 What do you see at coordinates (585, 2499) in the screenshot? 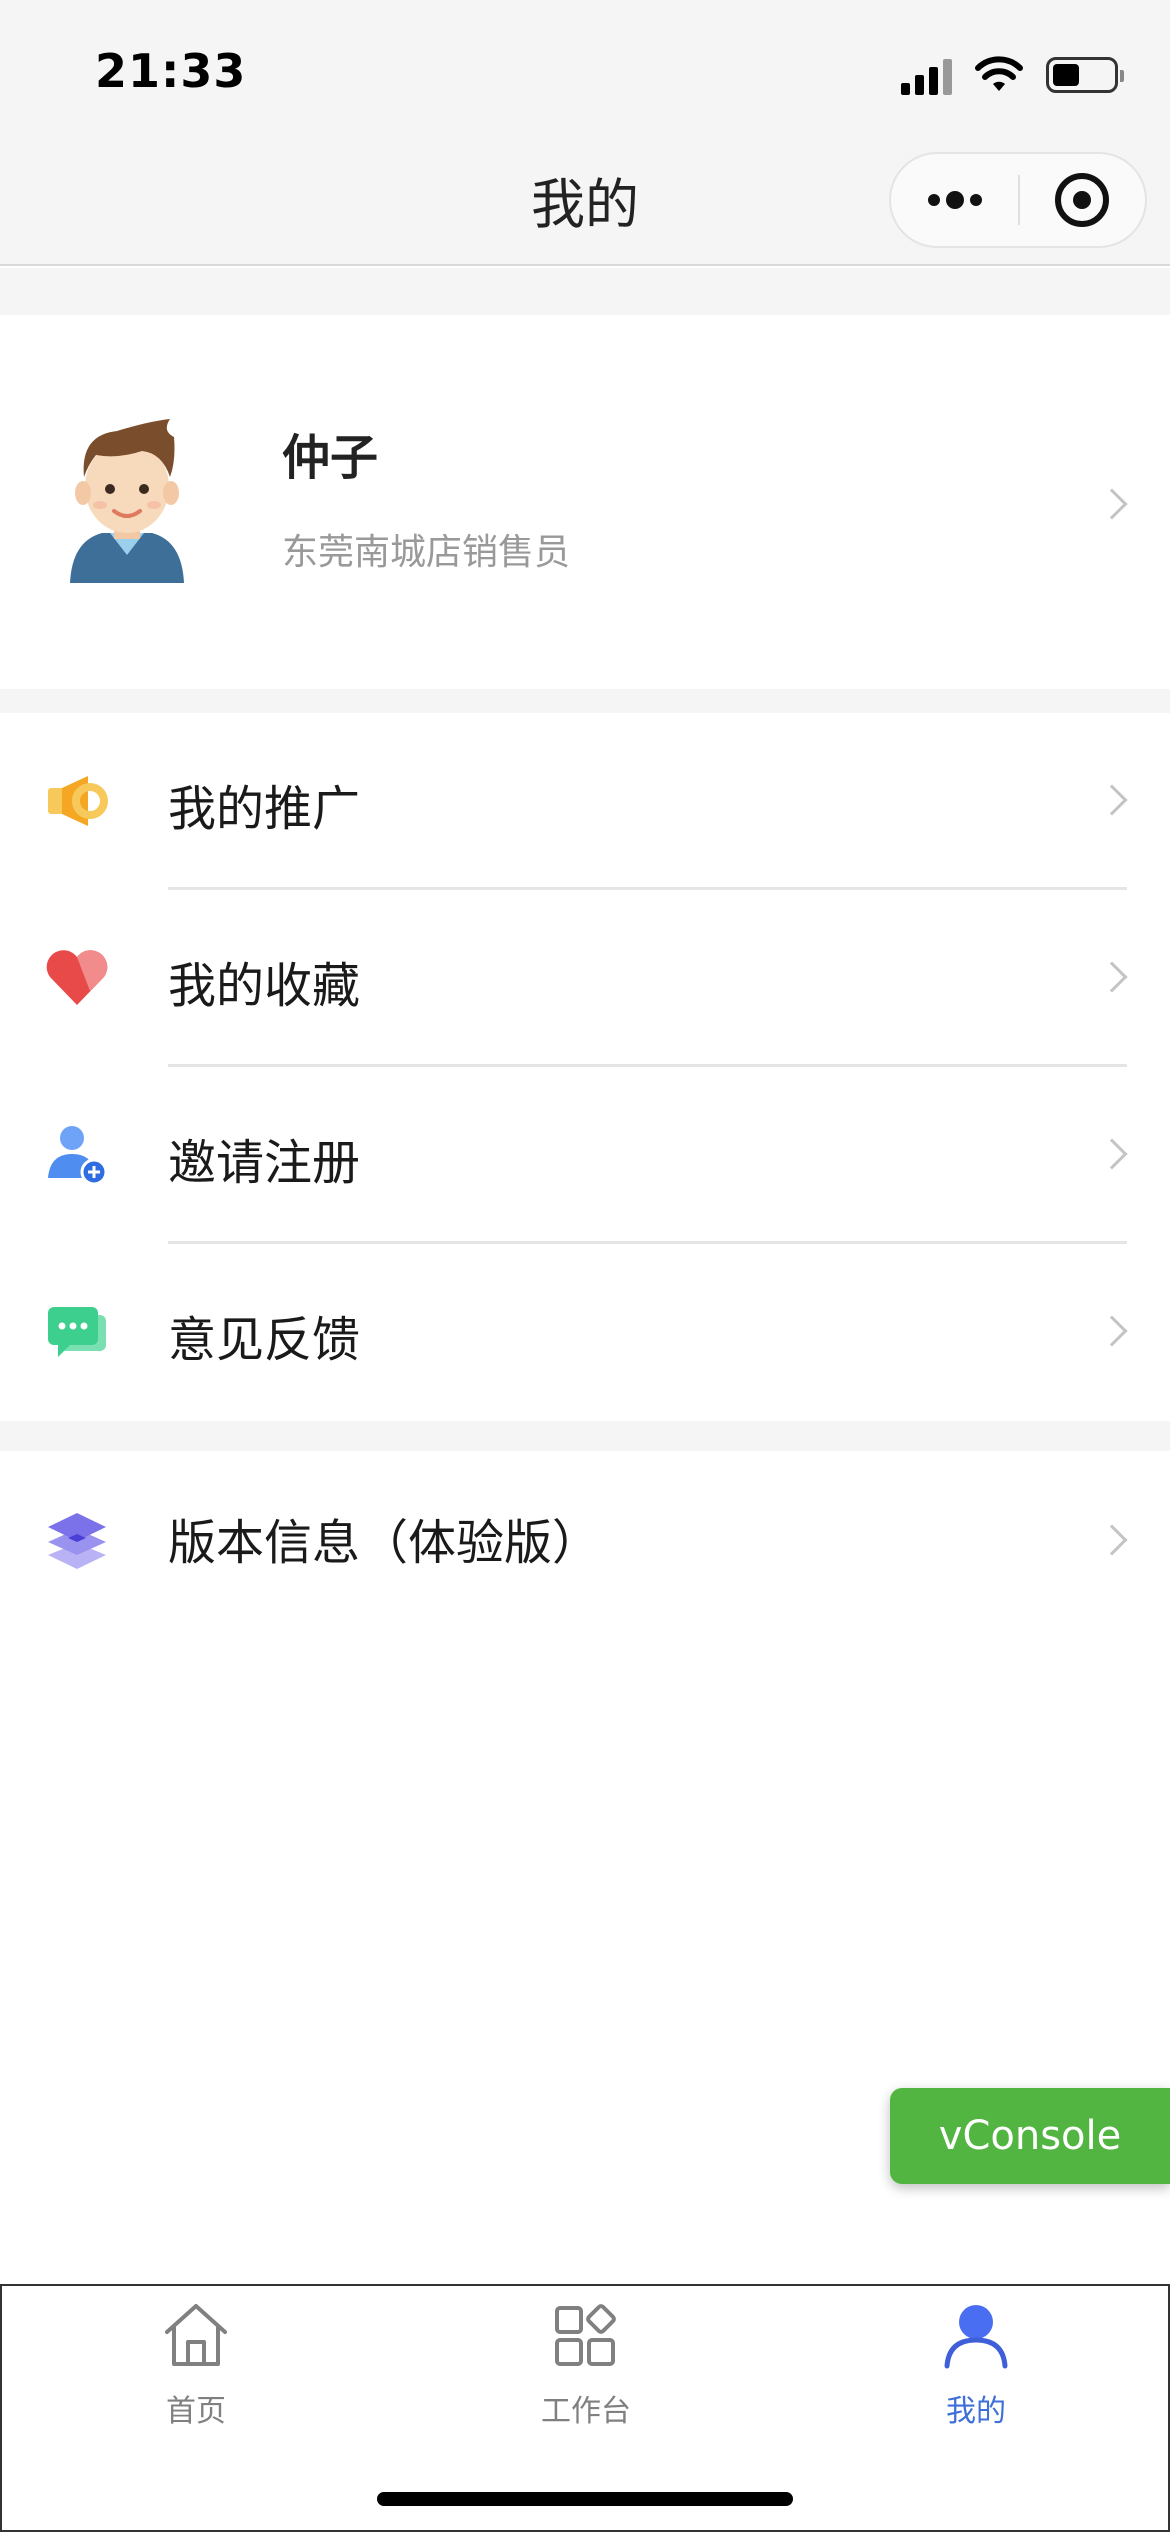
I see `home-indicator` at bounding box center [585, 2499].